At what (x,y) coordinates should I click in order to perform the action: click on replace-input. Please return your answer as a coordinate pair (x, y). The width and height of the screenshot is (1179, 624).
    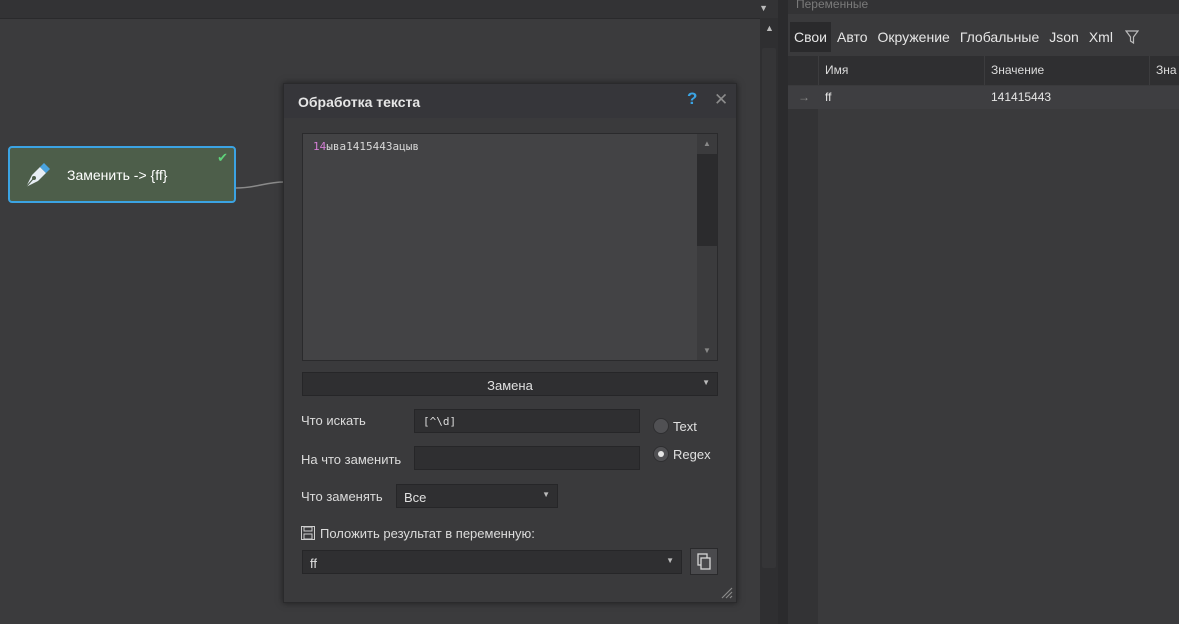
    Looking at the image, I should click on (527, 458).